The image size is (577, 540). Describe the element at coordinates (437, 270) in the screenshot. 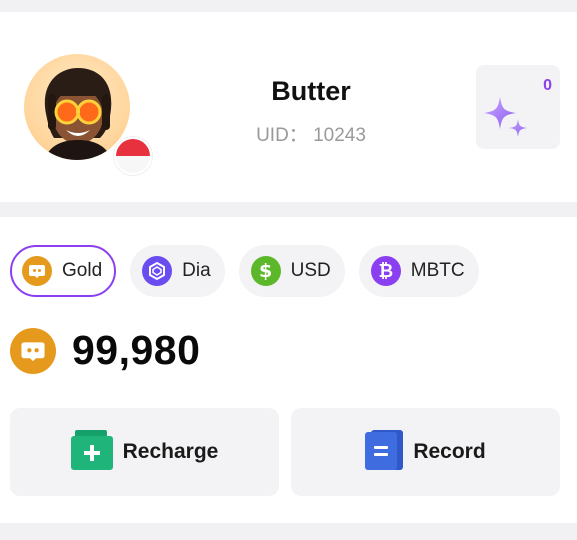

I see `tab-mbtc-label: MBTC` at that location.